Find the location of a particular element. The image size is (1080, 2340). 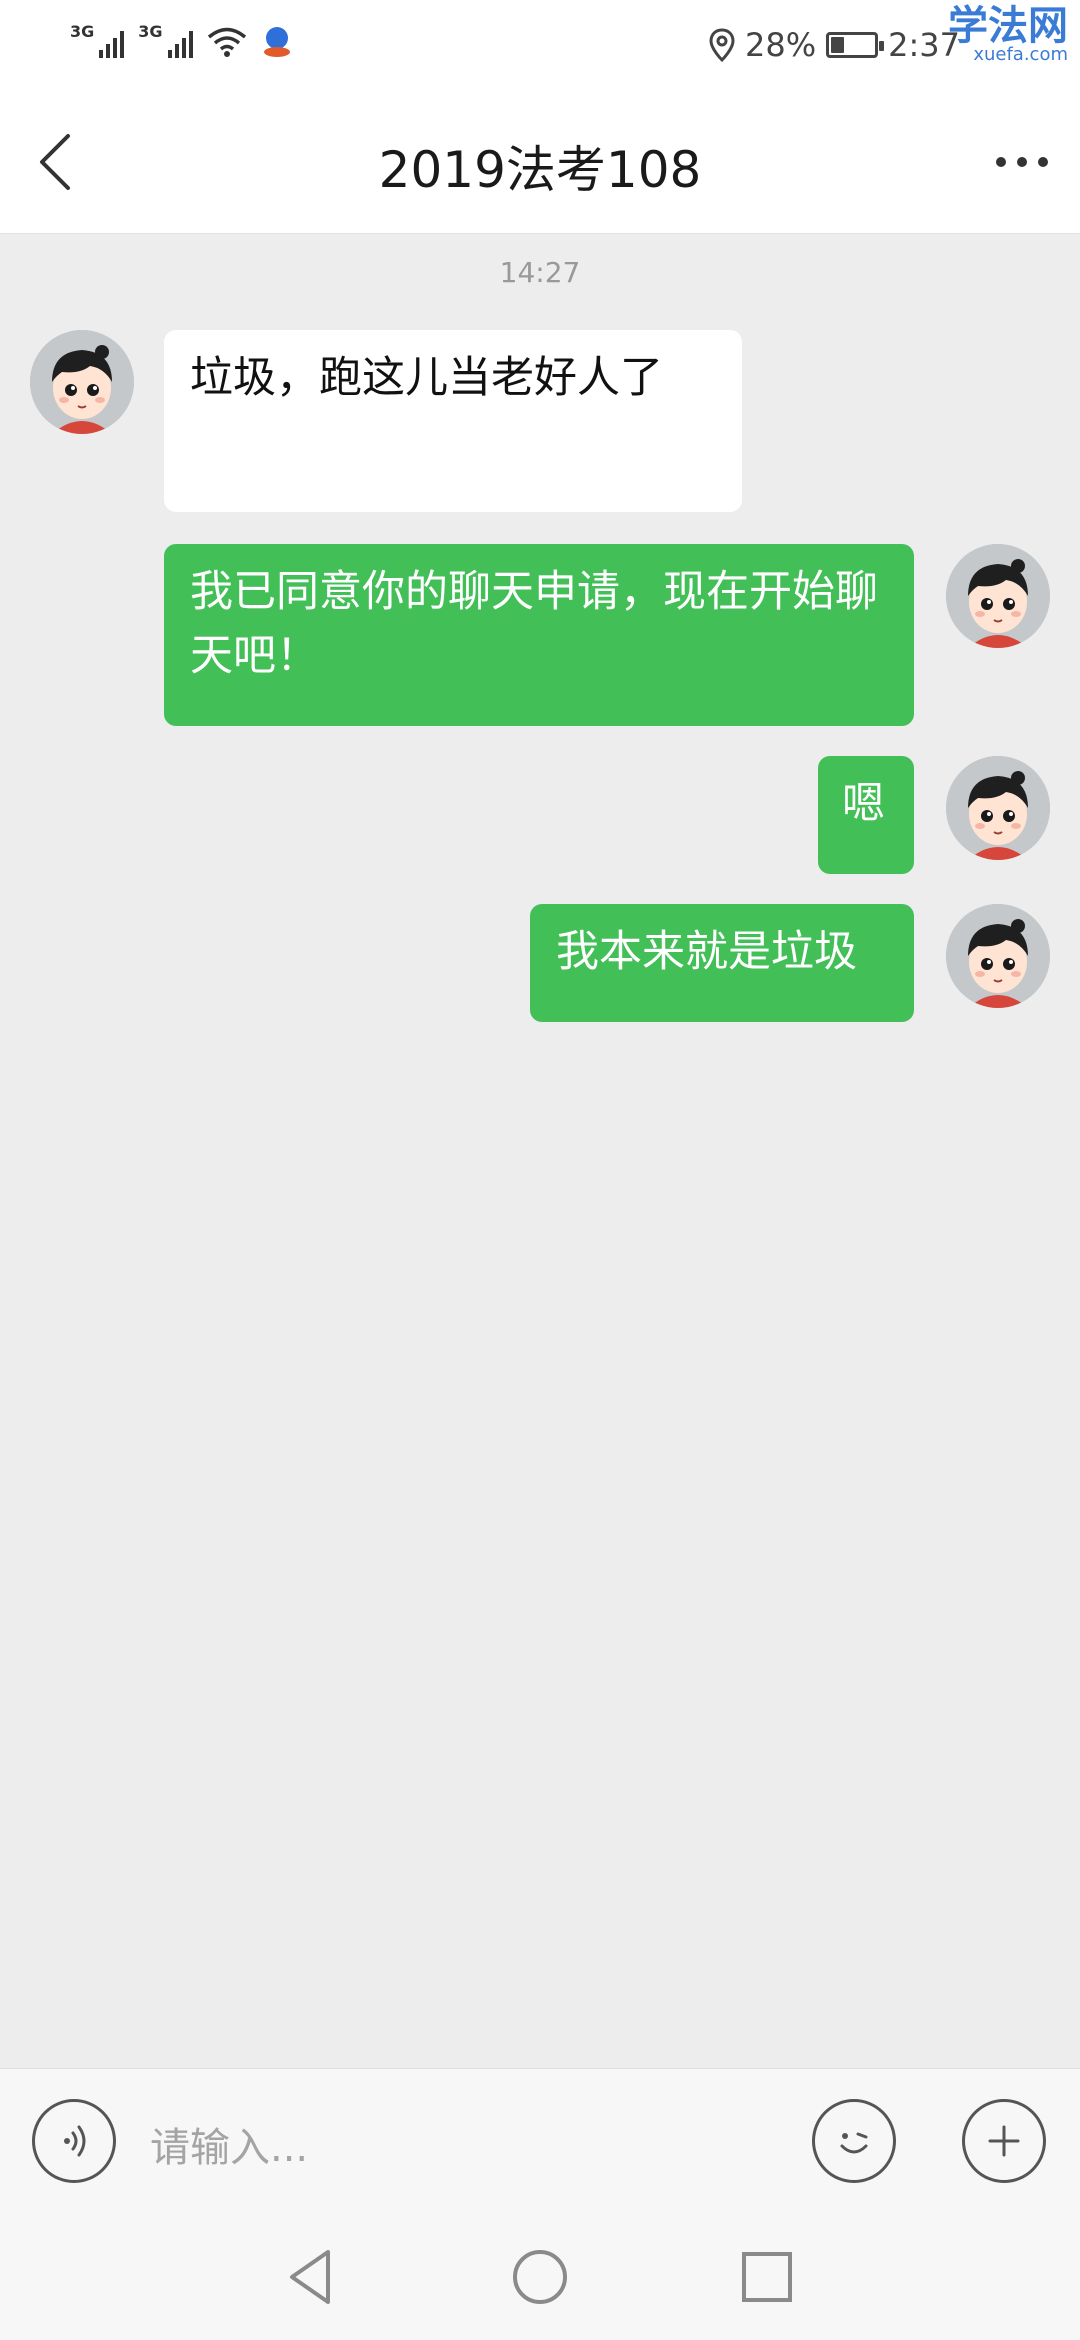

nav-recent-button is located at coordinates (767, 2277).